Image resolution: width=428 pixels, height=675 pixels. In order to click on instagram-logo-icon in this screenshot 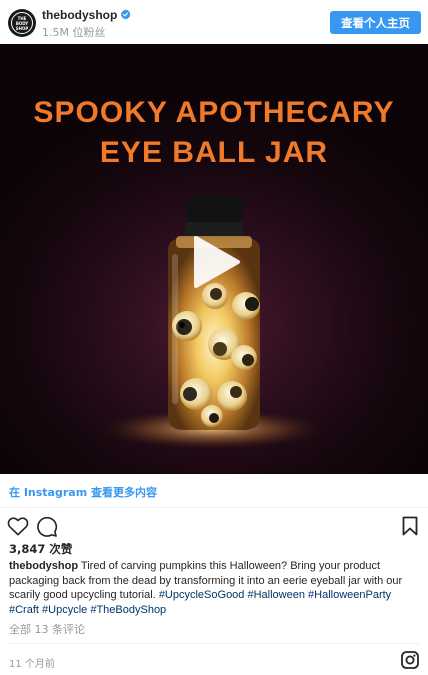, I will do `click(410, 660)`.